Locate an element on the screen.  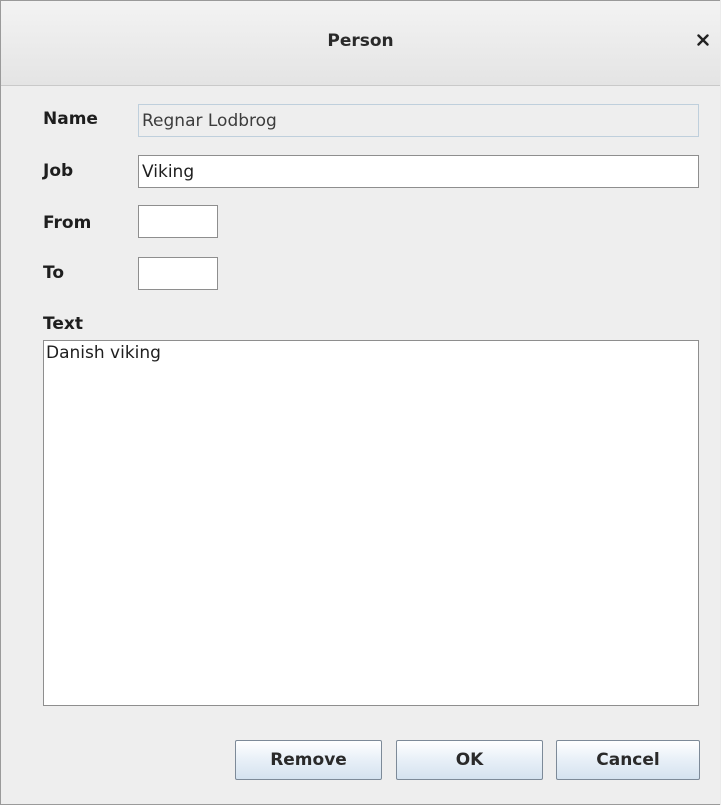
job-field is located at coordinates (418, 171).